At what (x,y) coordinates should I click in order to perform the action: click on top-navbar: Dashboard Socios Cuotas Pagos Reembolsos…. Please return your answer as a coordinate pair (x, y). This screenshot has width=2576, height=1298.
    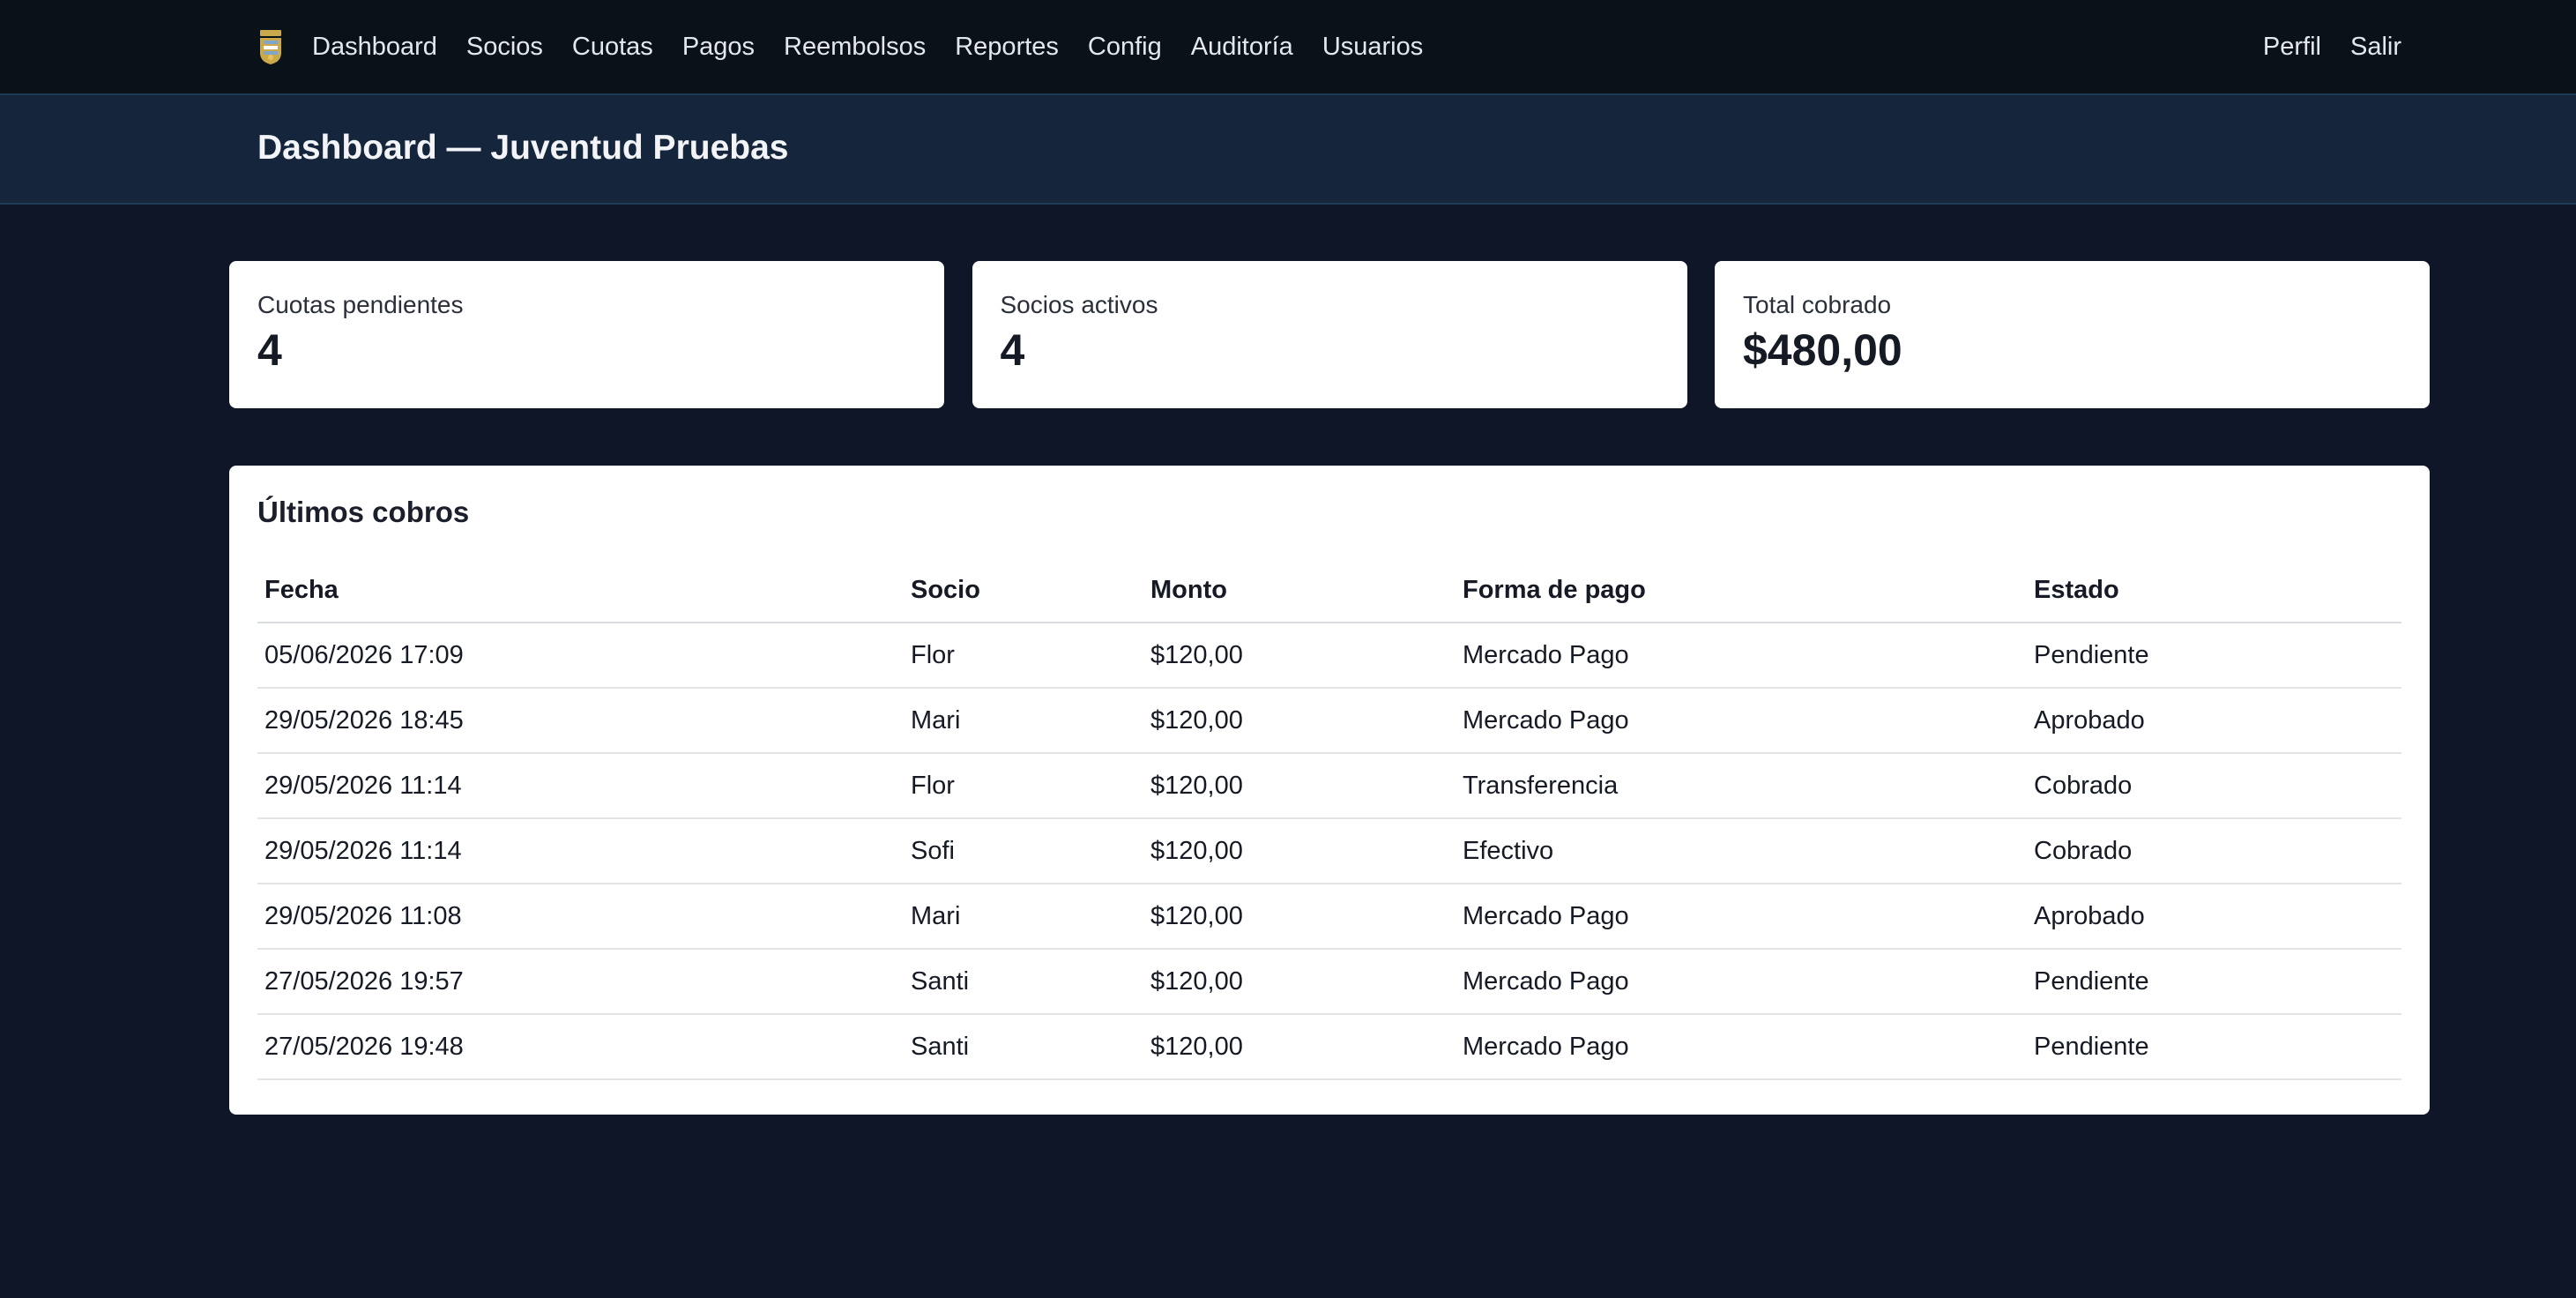
    Looking at the image, I should click on (1288, 47).